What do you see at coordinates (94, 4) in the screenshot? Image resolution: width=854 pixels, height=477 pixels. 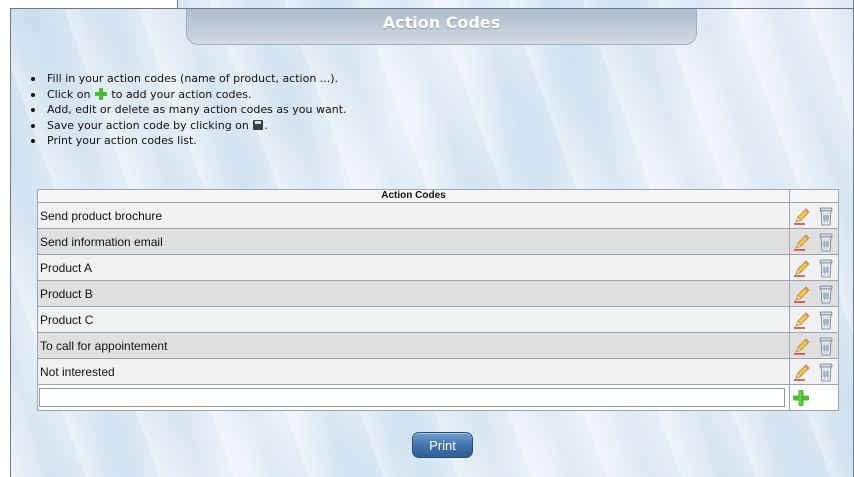 I see `top-left-tab` at bounding box center [94, 4].